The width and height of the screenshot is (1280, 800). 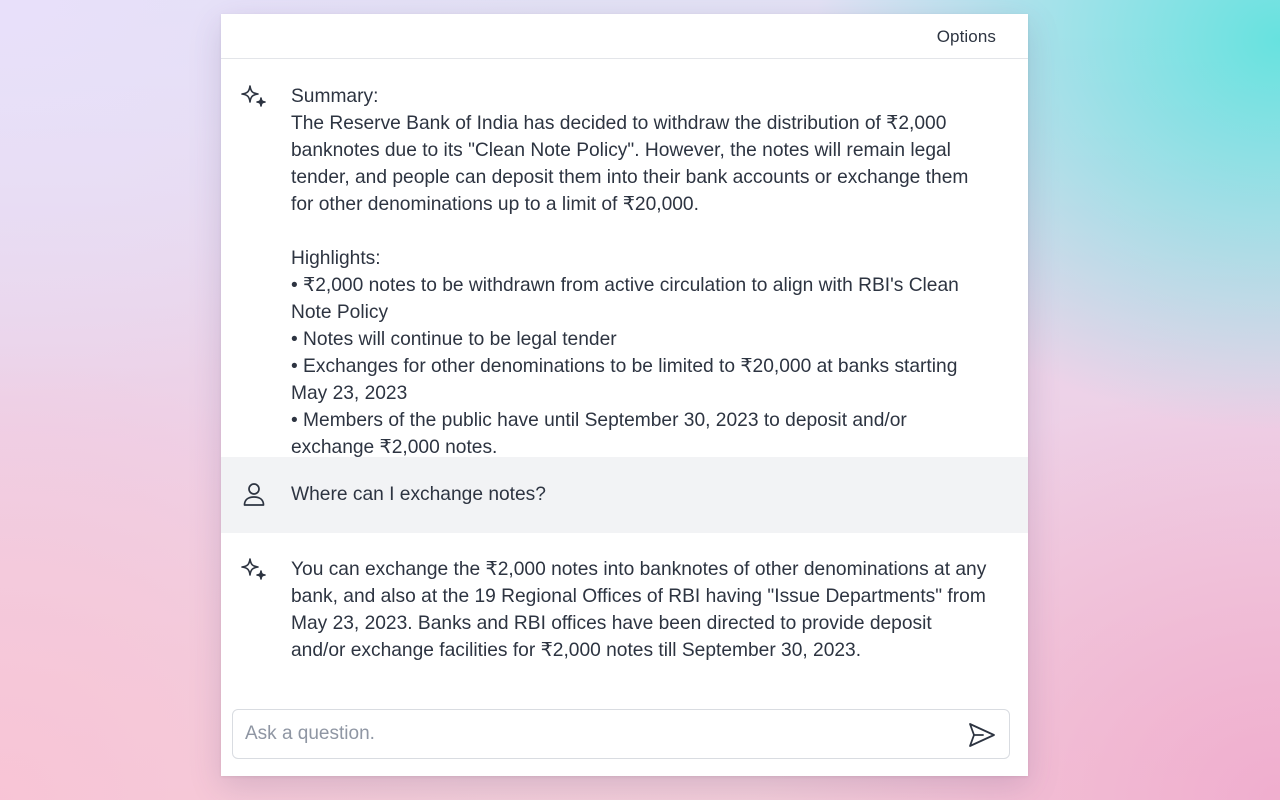 I want to click on message-line: Summary:, so click(x=335, y=96).